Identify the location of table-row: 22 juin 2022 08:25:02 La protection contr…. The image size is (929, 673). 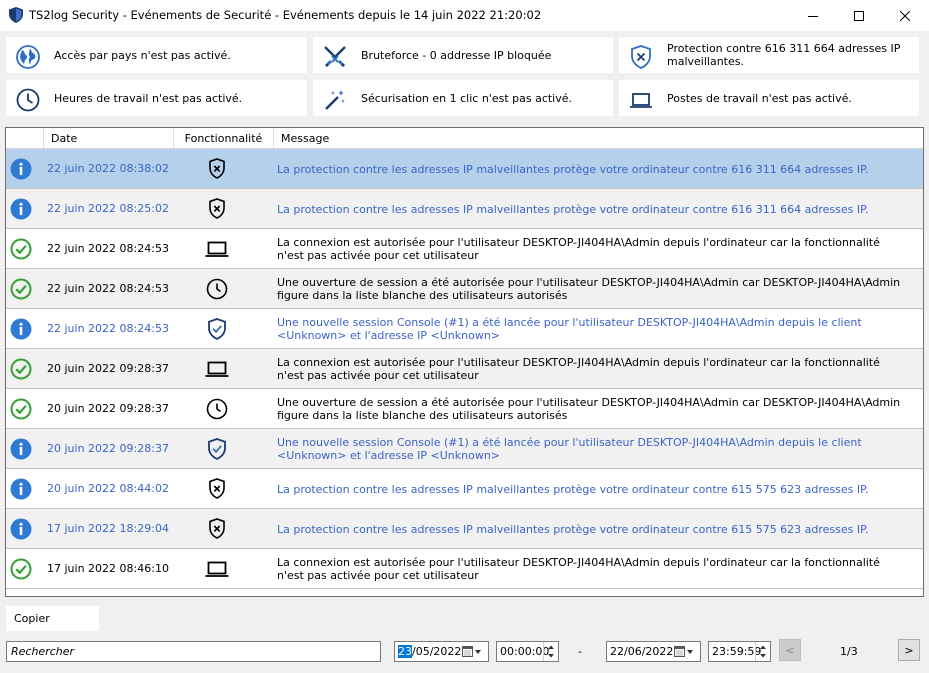
(464, 209).